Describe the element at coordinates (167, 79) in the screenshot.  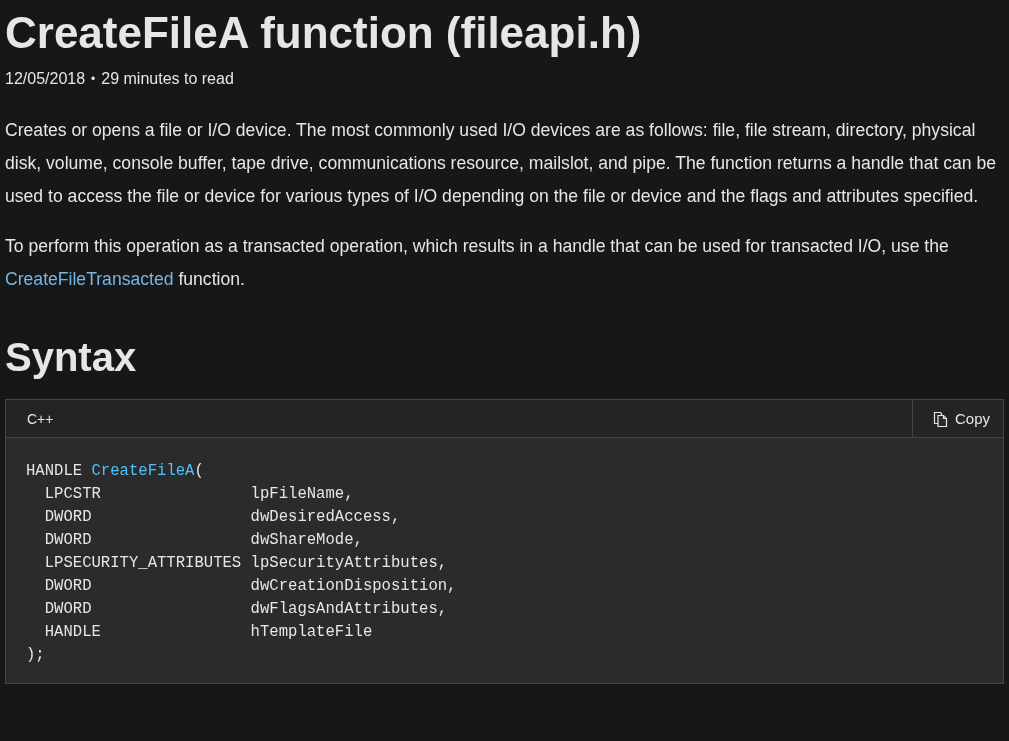
I see `read-time: 29 minutes to read` at that location.